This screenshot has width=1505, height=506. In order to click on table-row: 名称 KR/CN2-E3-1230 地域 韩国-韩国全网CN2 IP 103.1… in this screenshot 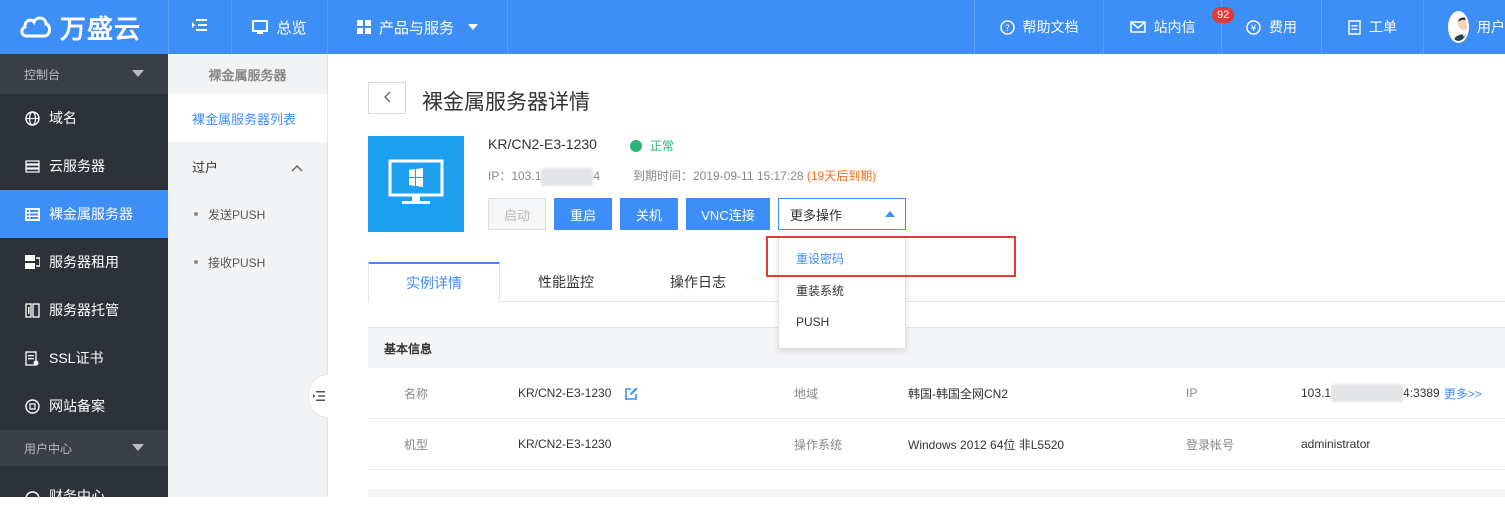, I will do `click(936, 393)`.